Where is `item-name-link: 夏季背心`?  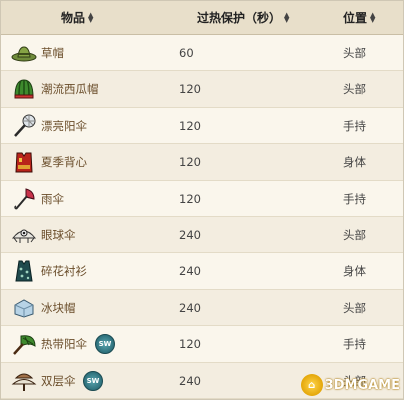
item-name-link: 夏季背心 is located at coordinates (64, 162).